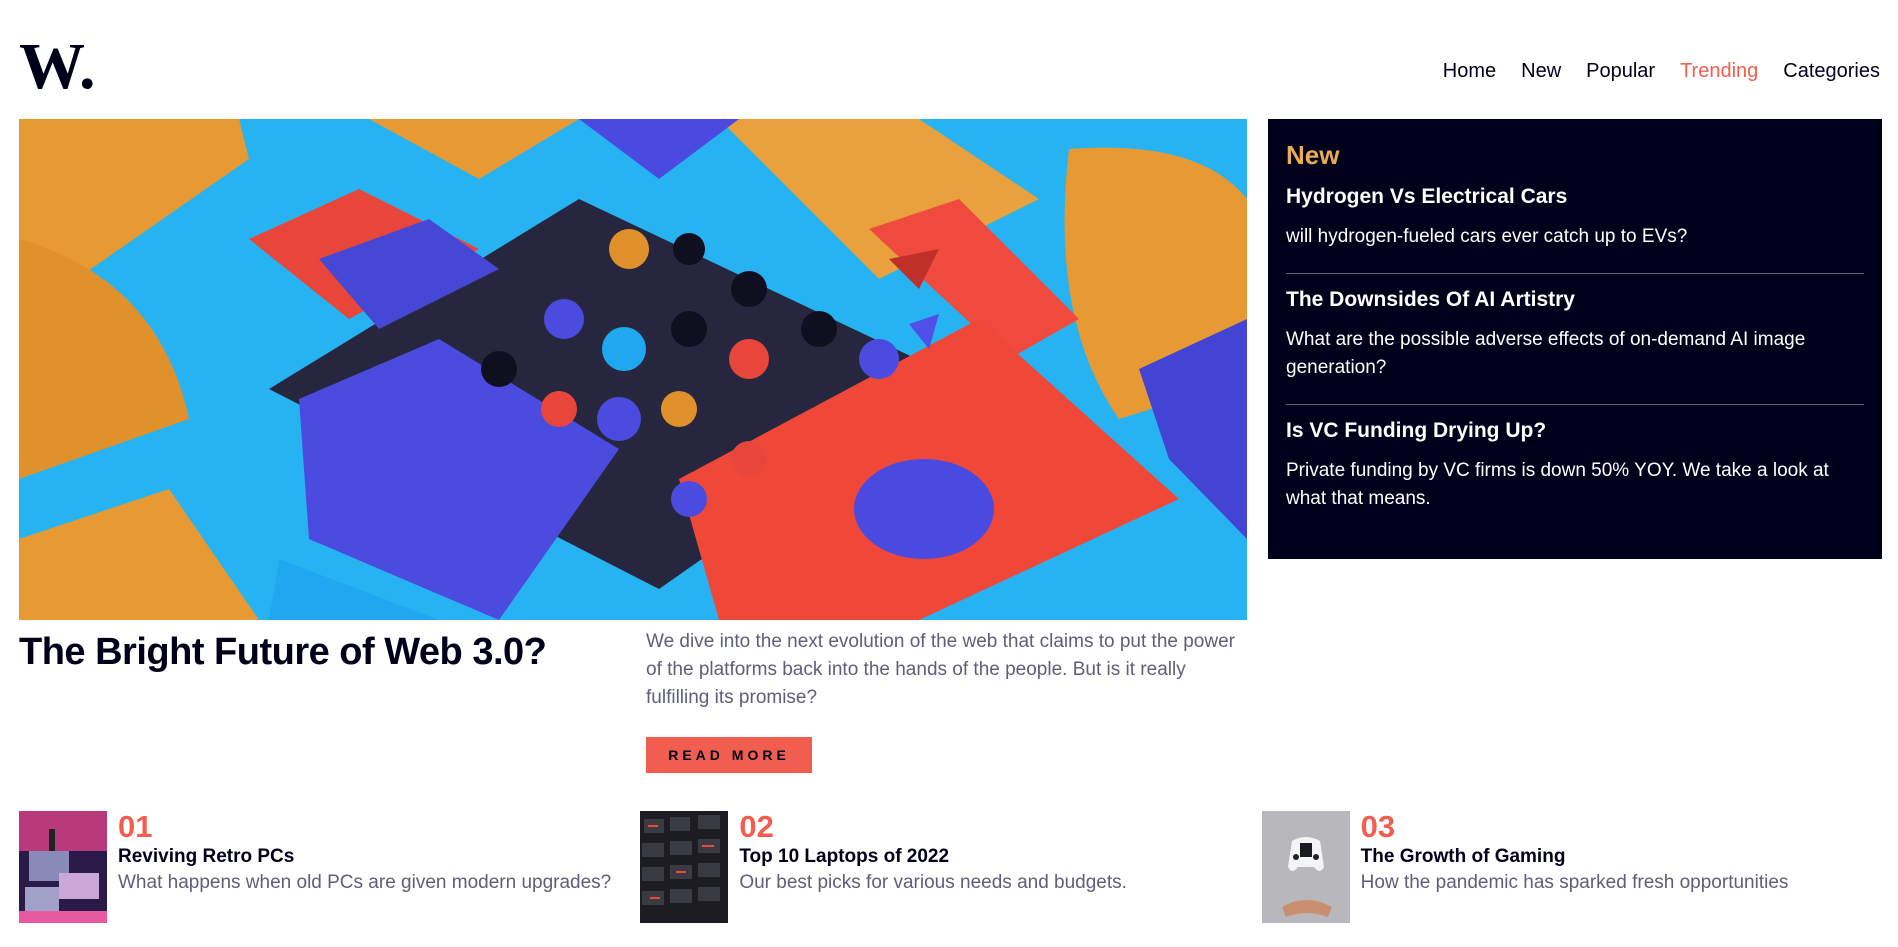 The width and height of the screenshot is (1898, 947). I want to click on nav-home: Home, so click(1469, 71).